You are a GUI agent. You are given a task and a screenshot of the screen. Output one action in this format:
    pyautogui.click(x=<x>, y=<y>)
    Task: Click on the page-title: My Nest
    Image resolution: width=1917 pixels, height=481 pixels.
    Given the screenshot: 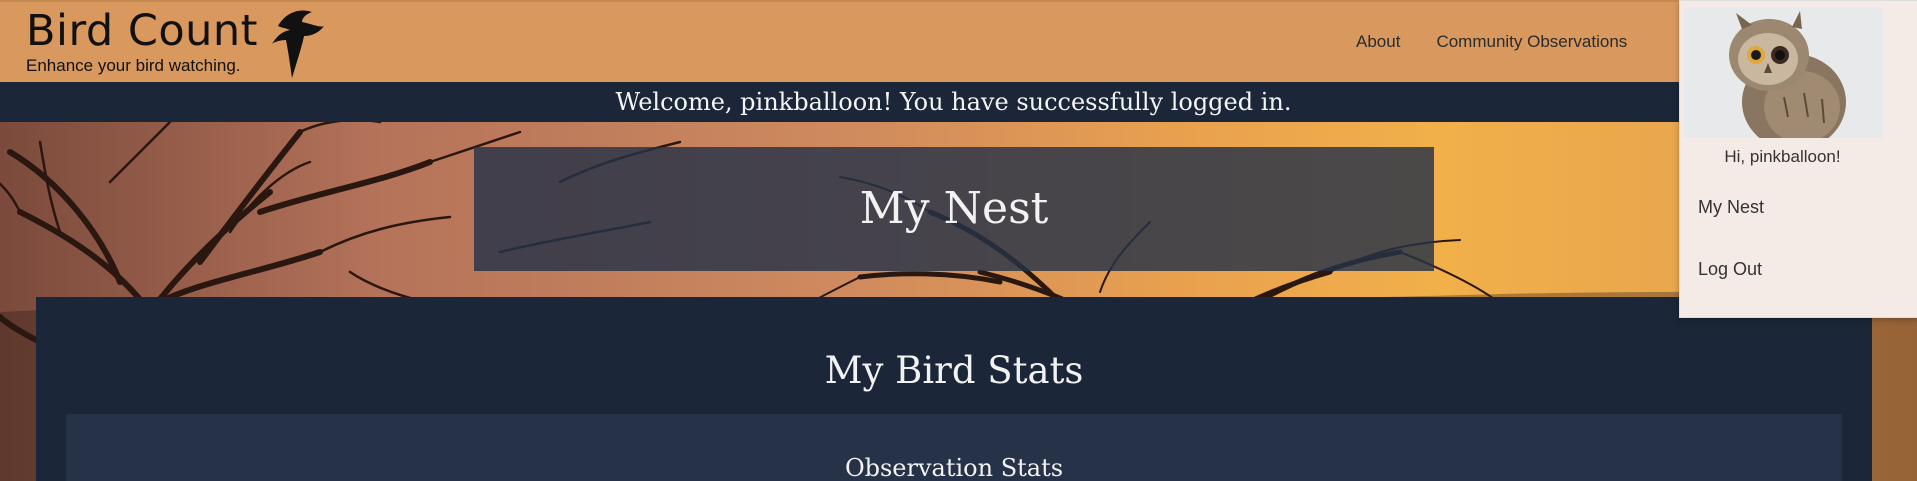 What is the action you would take?
    pyautogui.click(x=954, y=208)
    